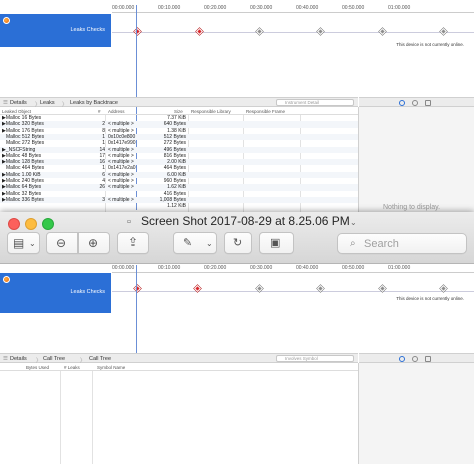  Describe the element at coordinates (245, 221) in the screenshot. I see `window-title: Screen Shot 2017-08-29 at 8.25.06 PM` at that location.